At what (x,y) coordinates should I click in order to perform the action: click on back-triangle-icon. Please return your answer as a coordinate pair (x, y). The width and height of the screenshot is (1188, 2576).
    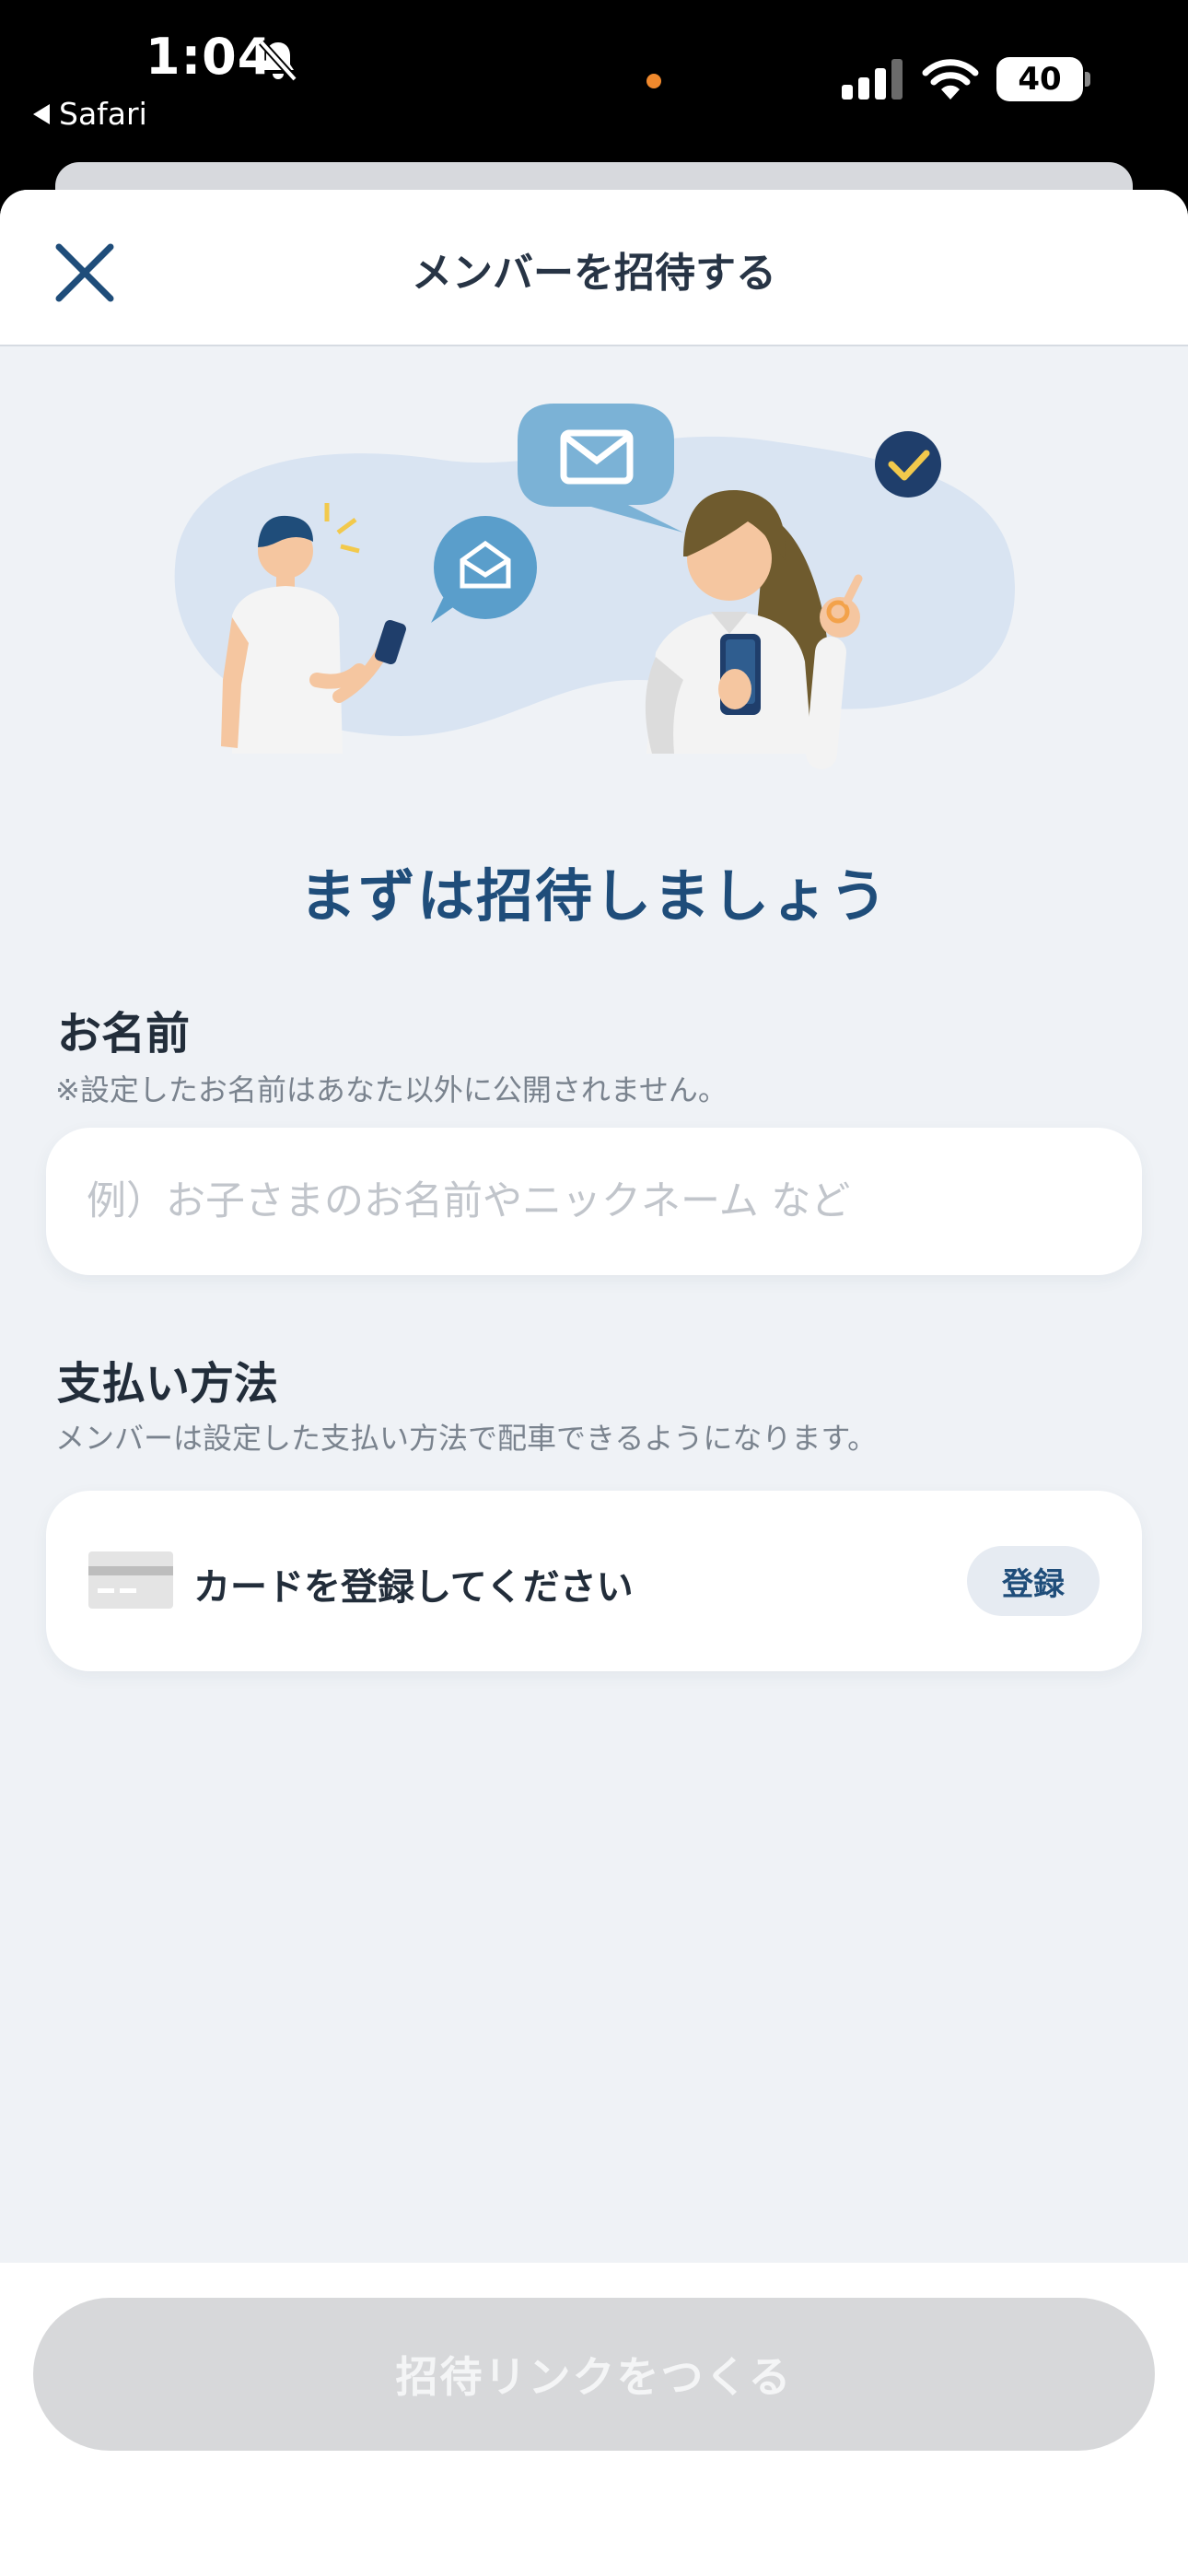
    Looking at the image, I should click on (41, 113).